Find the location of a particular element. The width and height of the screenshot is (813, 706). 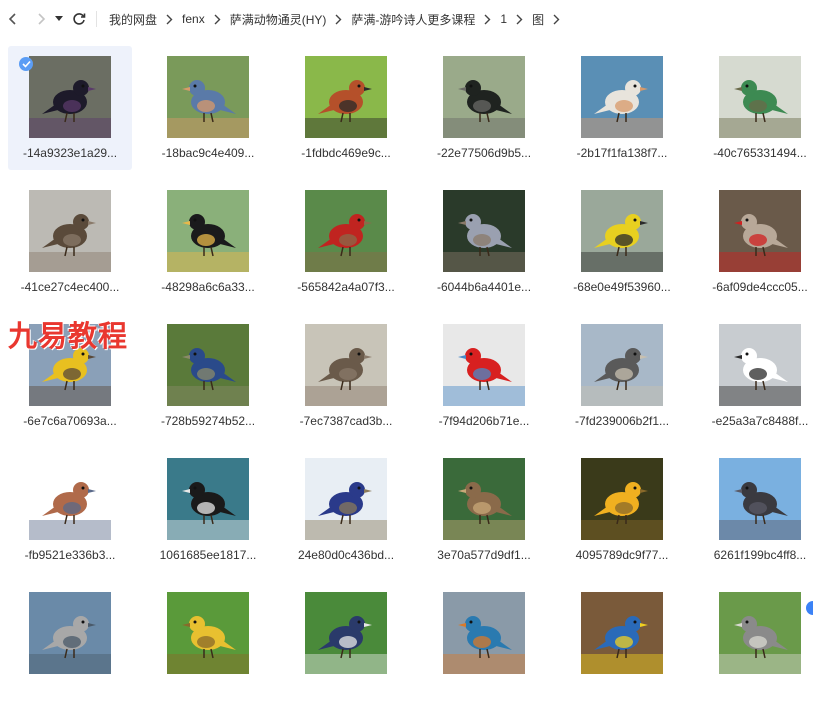

breadcrumb-item: 1 is located at coordinates (503, 19).